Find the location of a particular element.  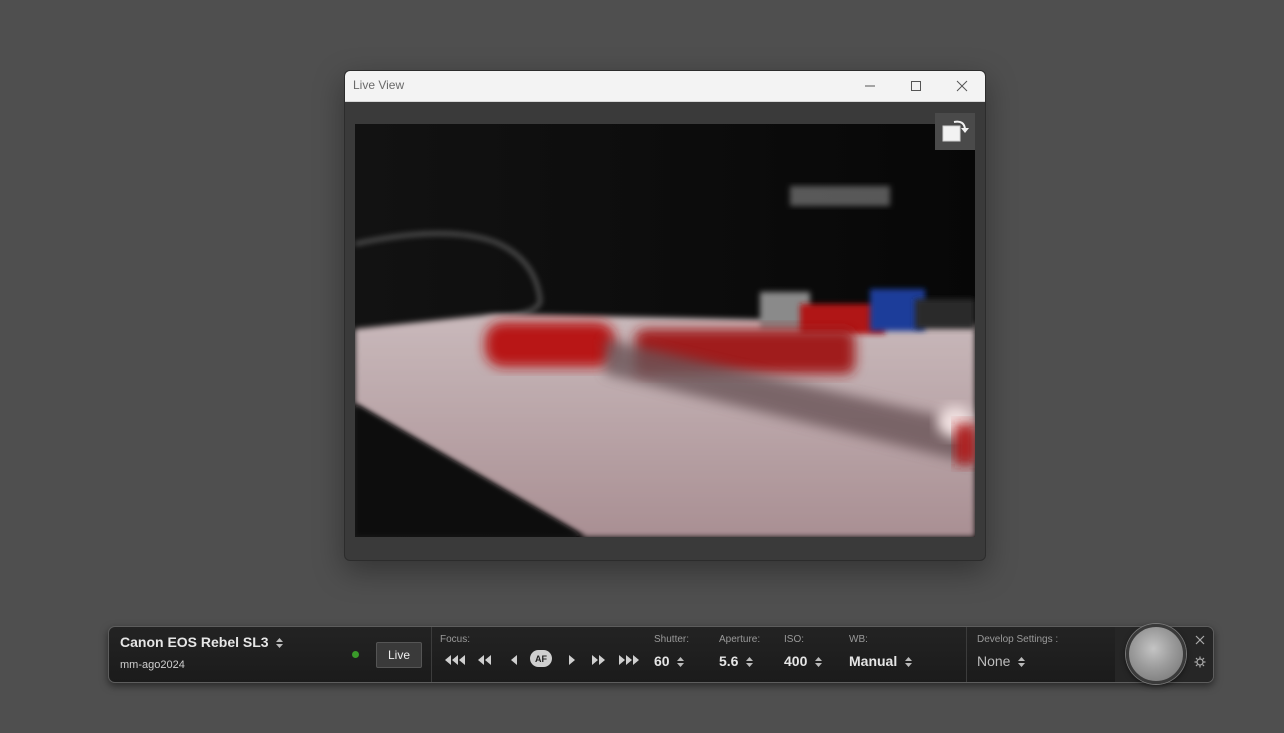

rotate-button is located at coordinates (955, 131).